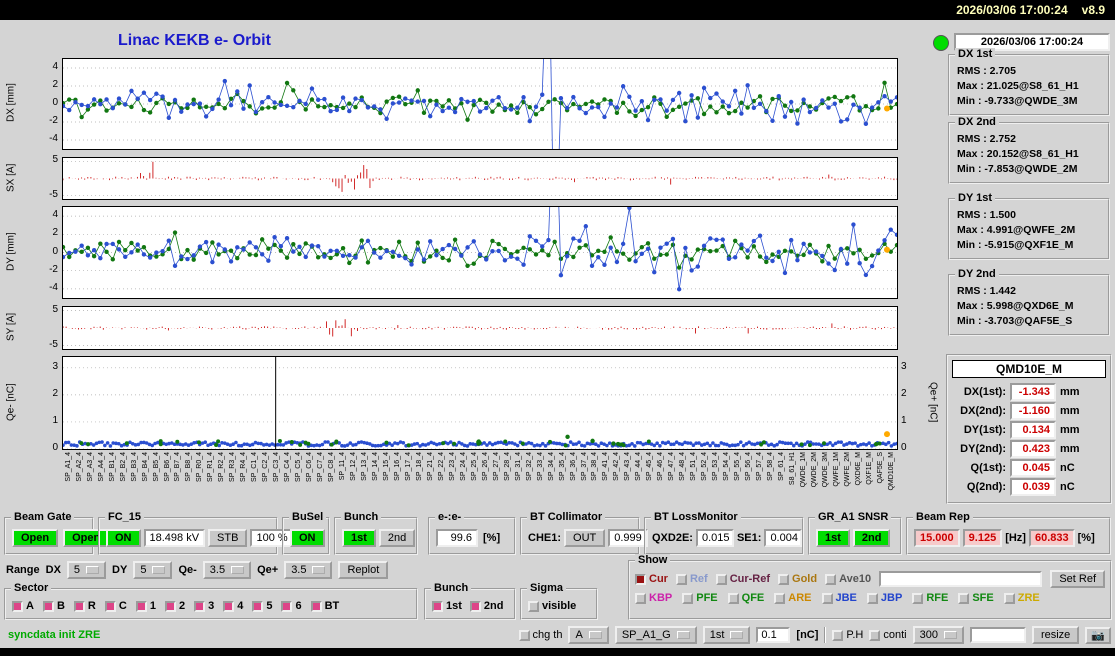 The image size is (1115, 656). Describe the element at coordinates (1015, 538) in the screenshot. I see `beam-rep-hz-unit: [Hz]` at that location.